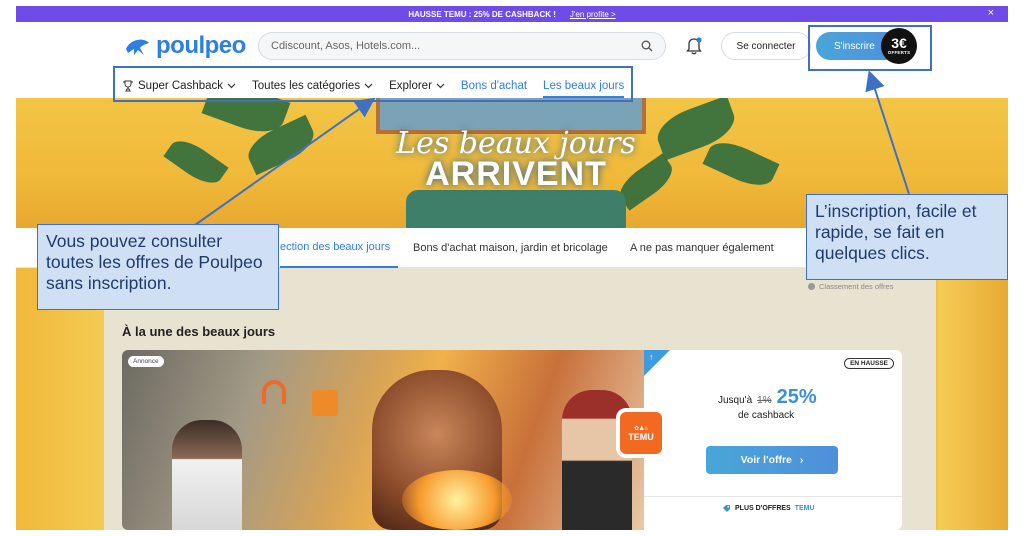  I want to click on trend-corner, so click(657, 363).